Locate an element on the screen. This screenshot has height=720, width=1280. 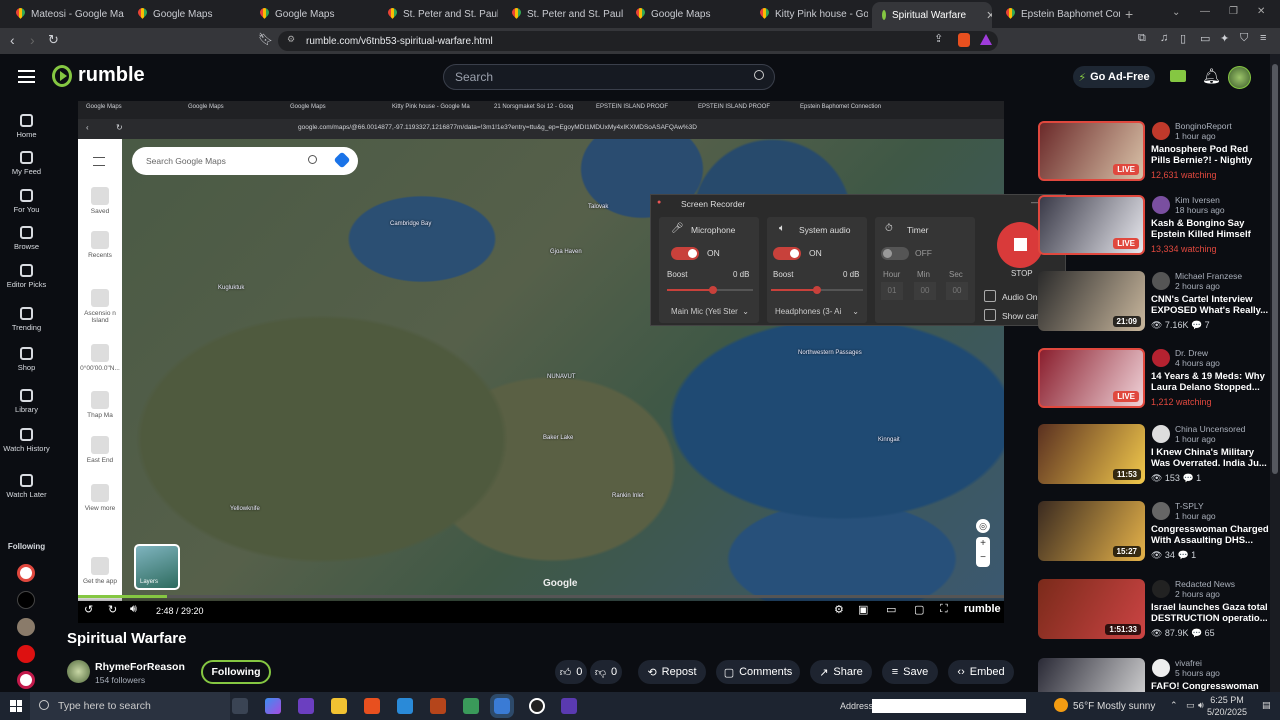
stop-record-button is located at coordinates (1020, 245).